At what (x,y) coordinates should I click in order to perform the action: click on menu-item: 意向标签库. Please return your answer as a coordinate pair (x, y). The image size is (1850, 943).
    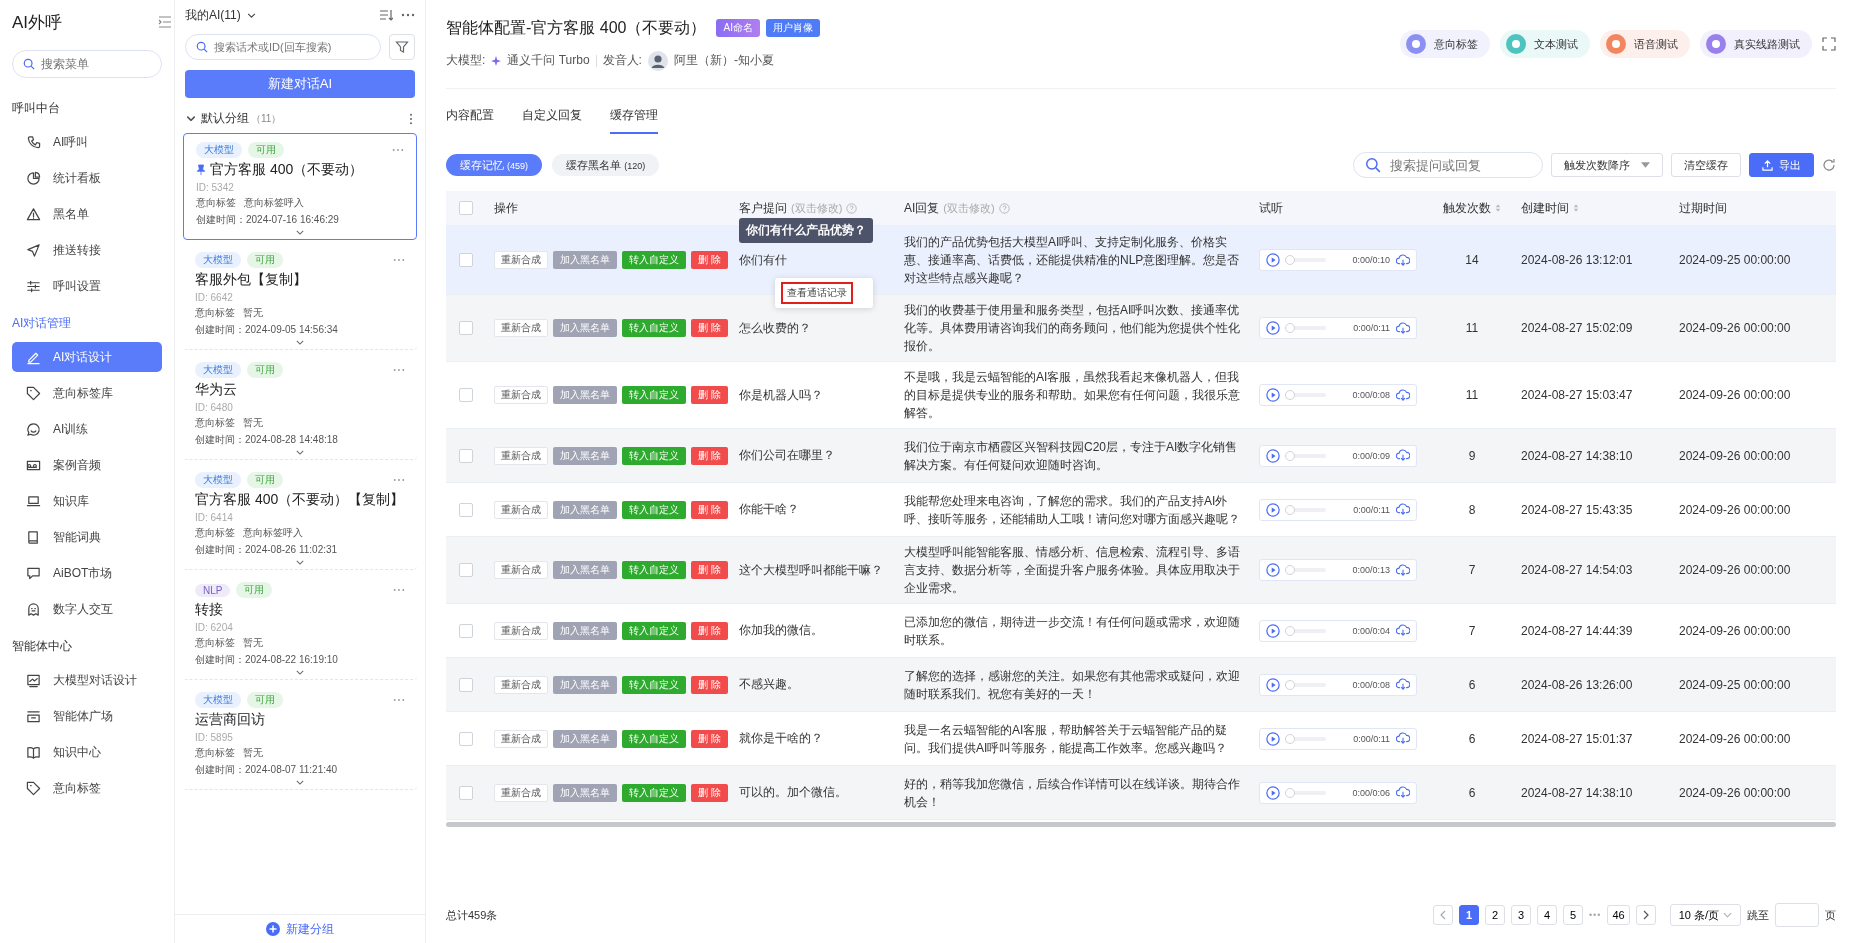
    Looking at the image, I should click on (87, 393).